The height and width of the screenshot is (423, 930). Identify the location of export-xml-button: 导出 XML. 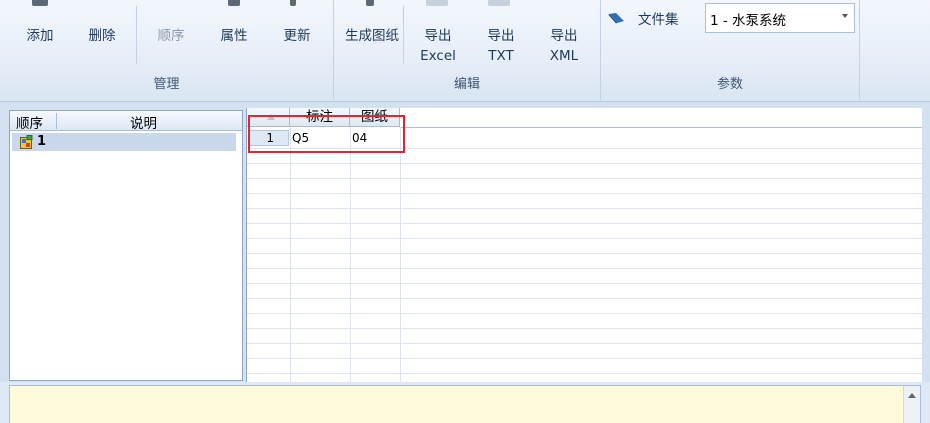
(564, 46).